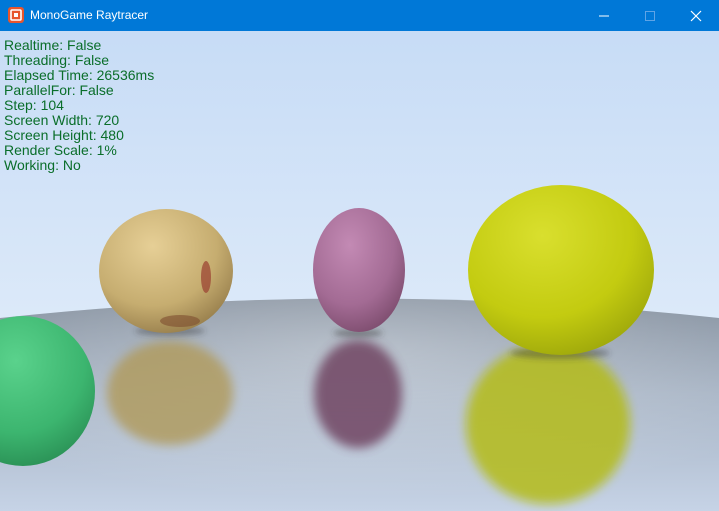 This screenshot has width=719, height=511. I want to click on close-button, so click(696, 15).